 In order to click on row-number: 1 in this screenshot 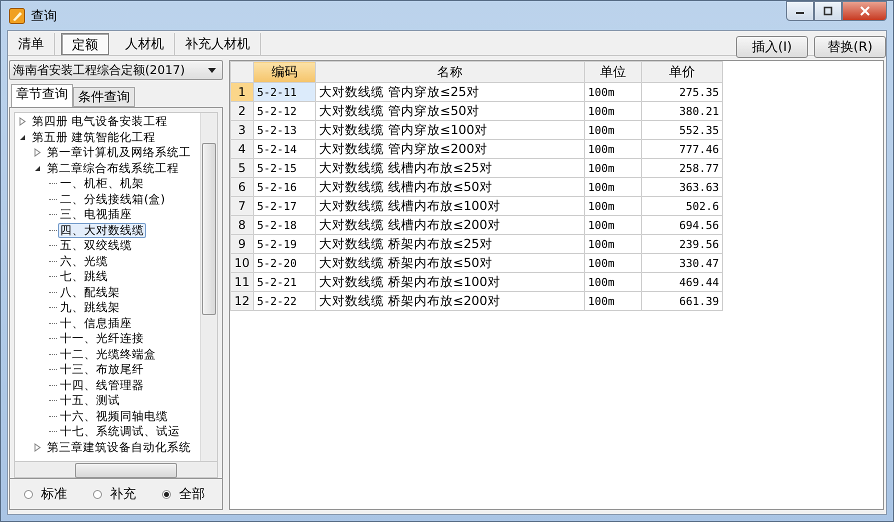, I will do `click(242, 92)`.